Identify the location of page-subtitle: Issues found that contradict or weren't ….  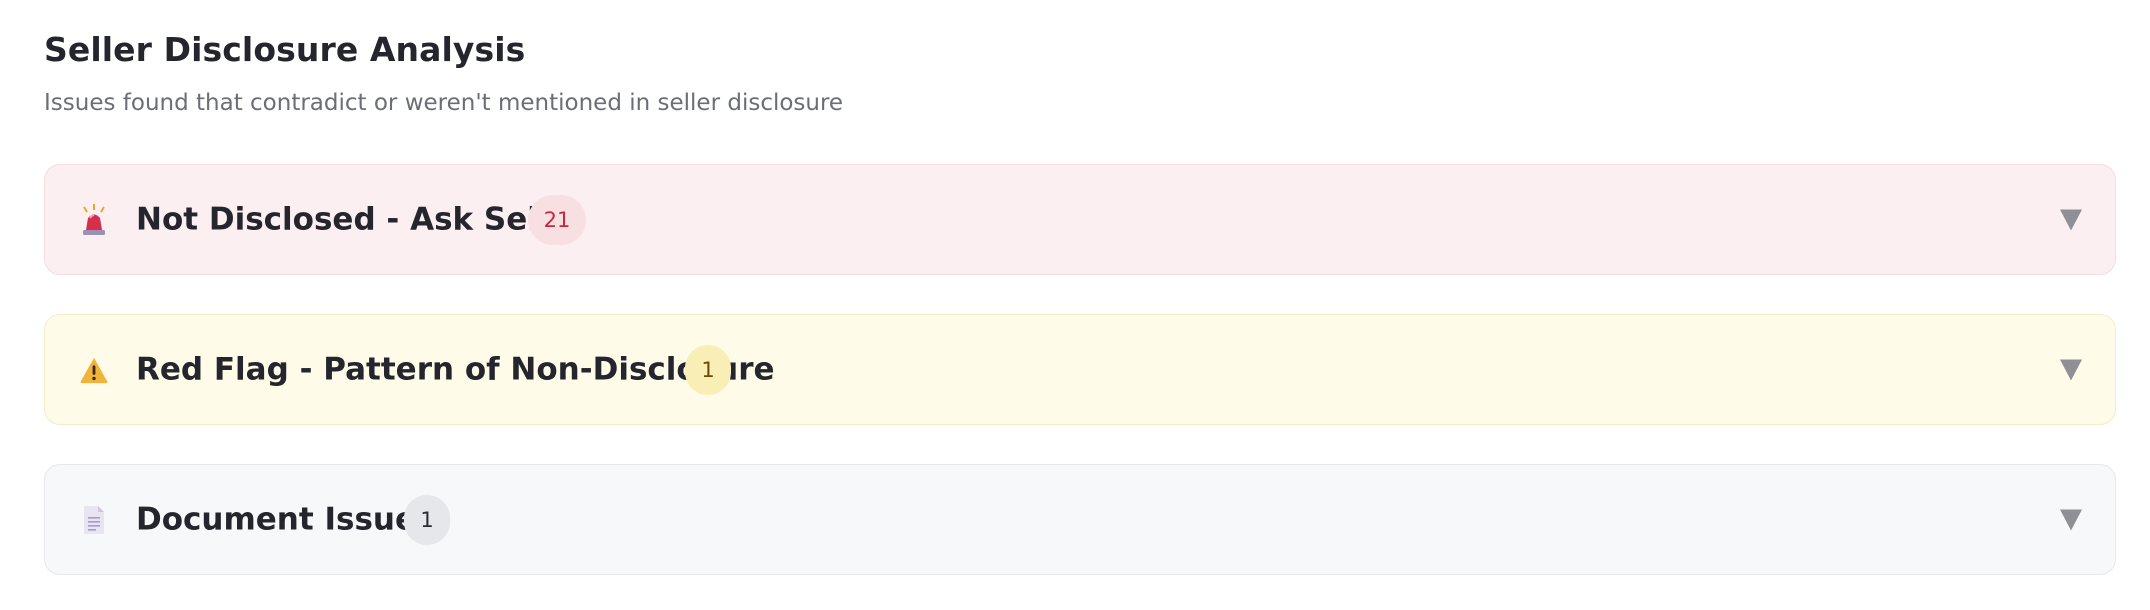
(444, 103).